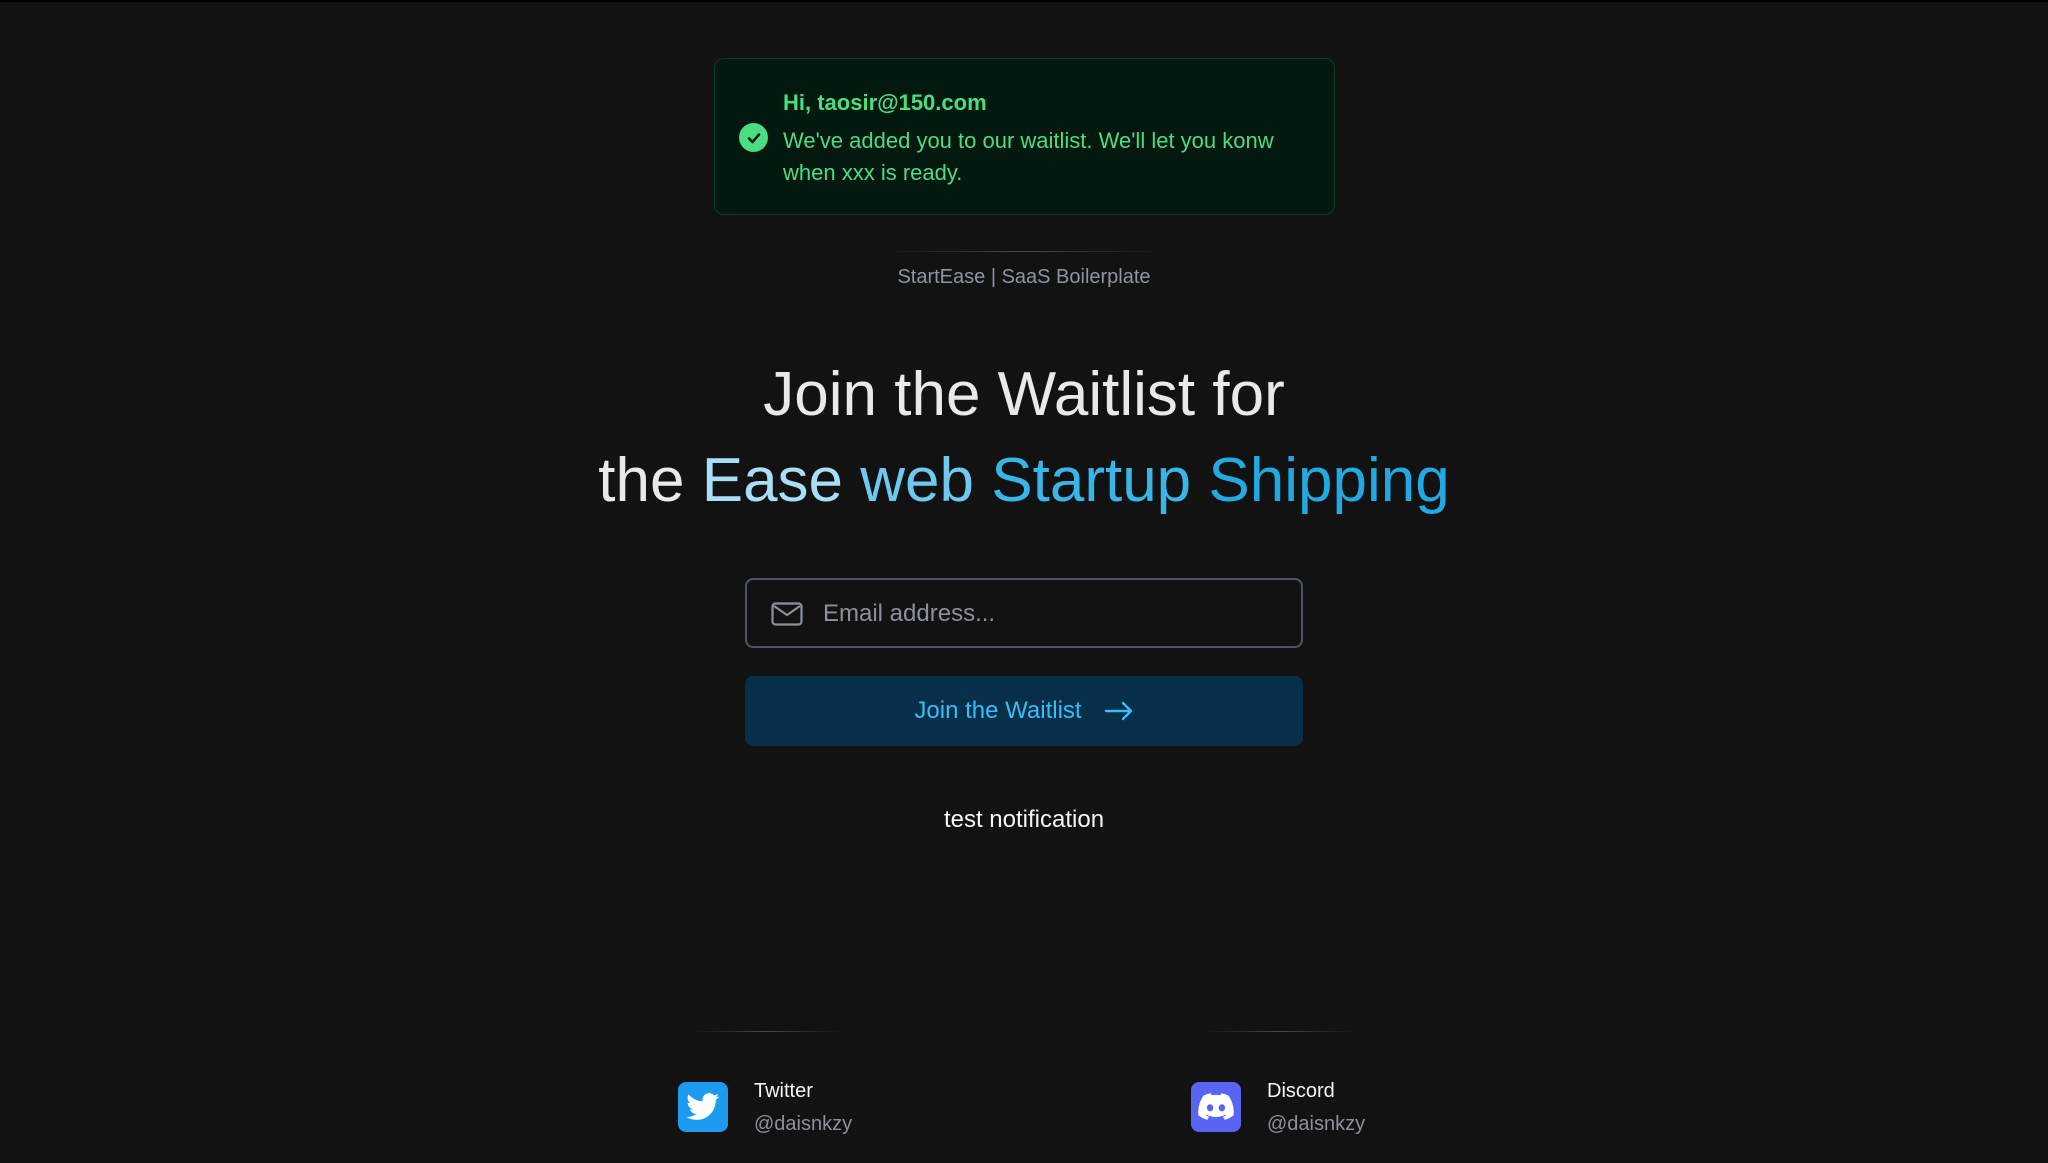 This screenshot has height=1163, width=2048. I want to click on headline-line2: the Ease web Startup Shipping, so click(1024, 481).